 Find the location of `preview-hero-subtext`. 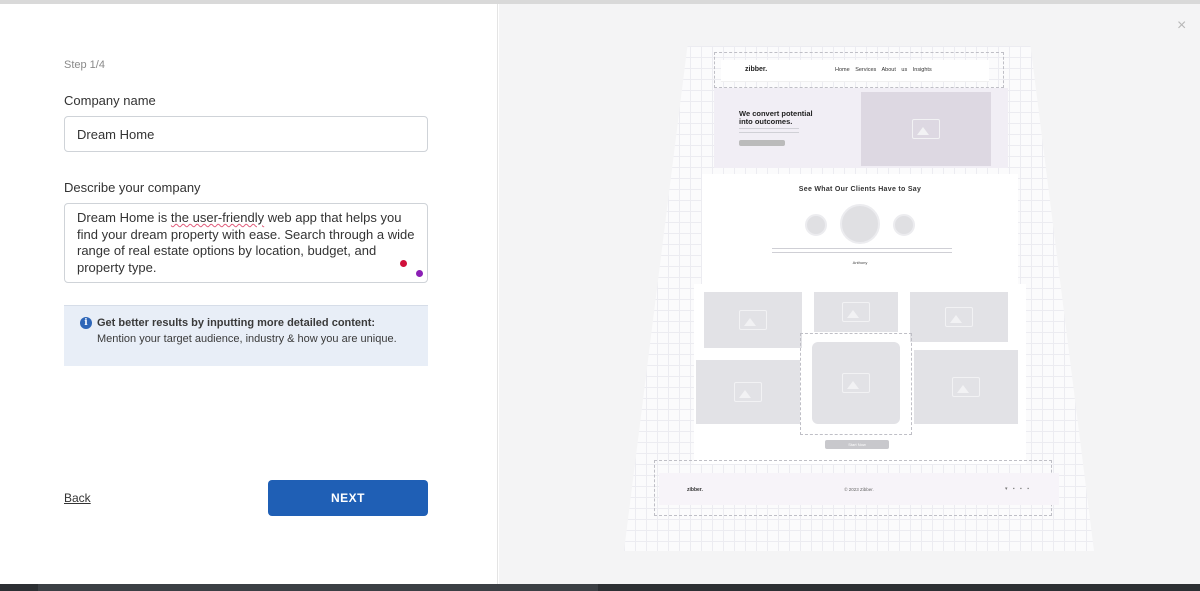

preview-hero-subtext is located at coordinates (769, 132).